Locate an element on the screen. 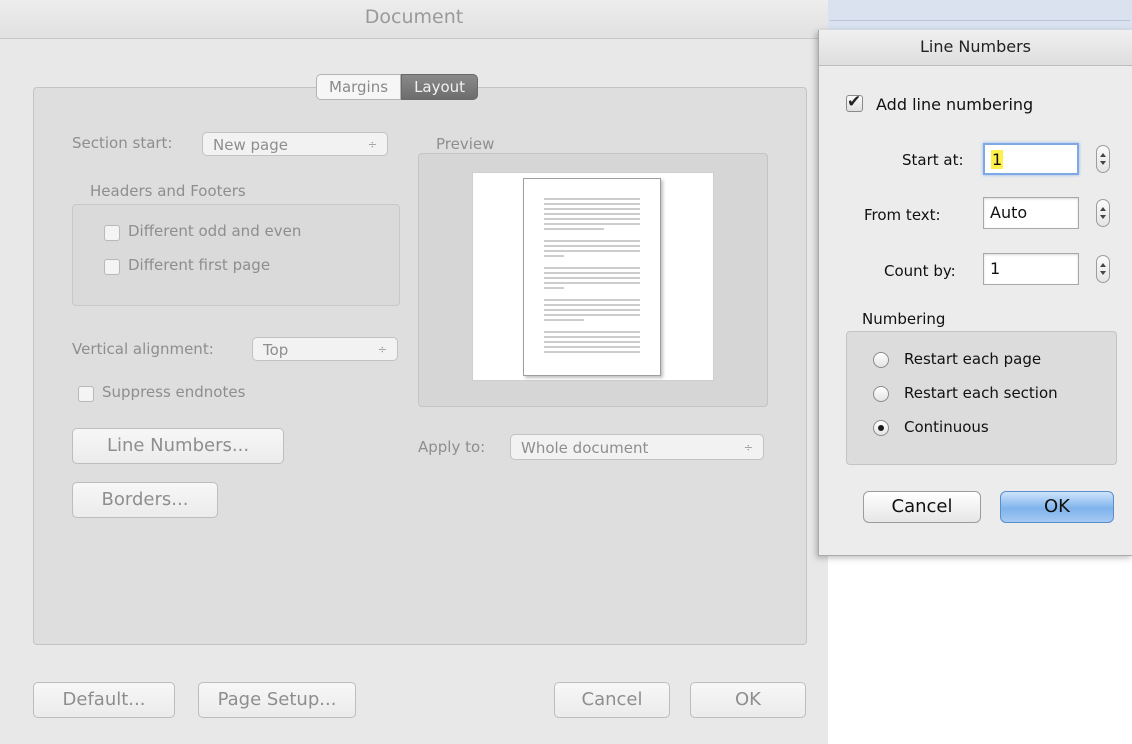  add-line-numbering-checkbox is located at coordinates (854, 102).